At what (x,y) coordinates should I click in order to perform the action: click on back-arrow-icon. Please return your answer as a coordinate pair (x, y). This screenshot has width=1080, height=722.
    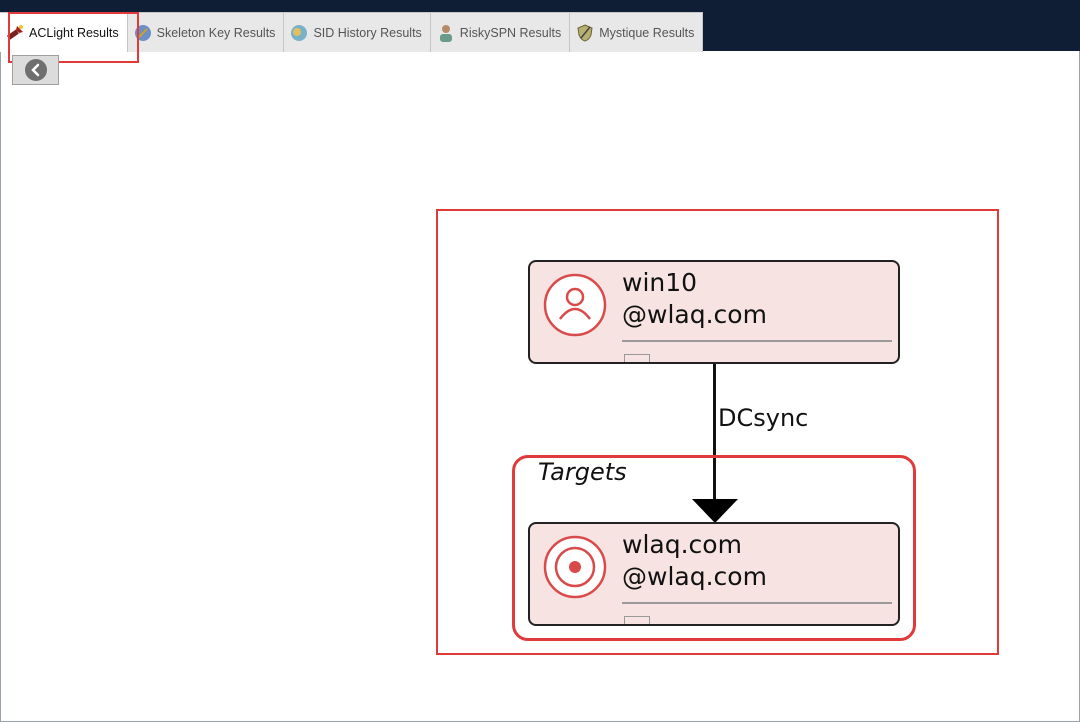
    Looking at the image, I should click on (35, 70).